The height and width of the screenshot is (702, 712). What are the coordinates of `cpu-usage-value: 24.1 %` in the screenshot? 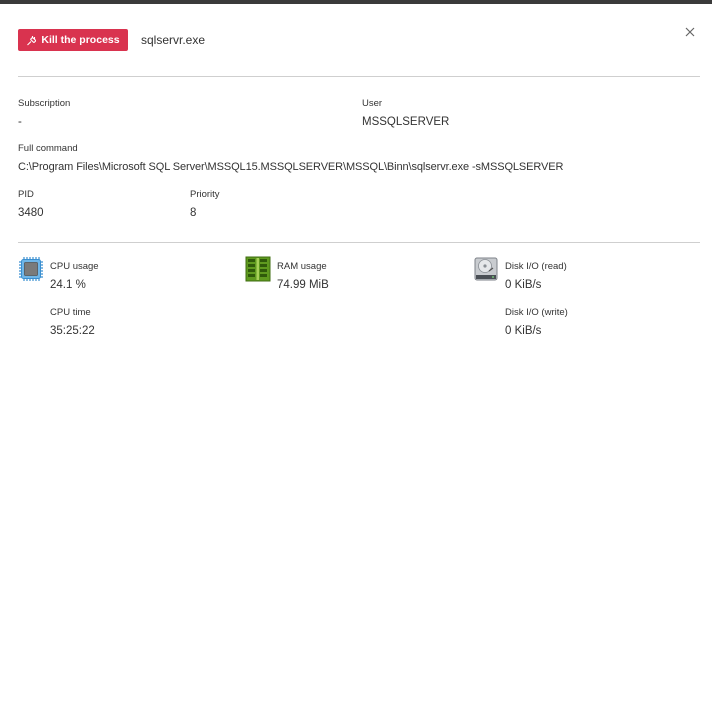 It's located at (68, 285).